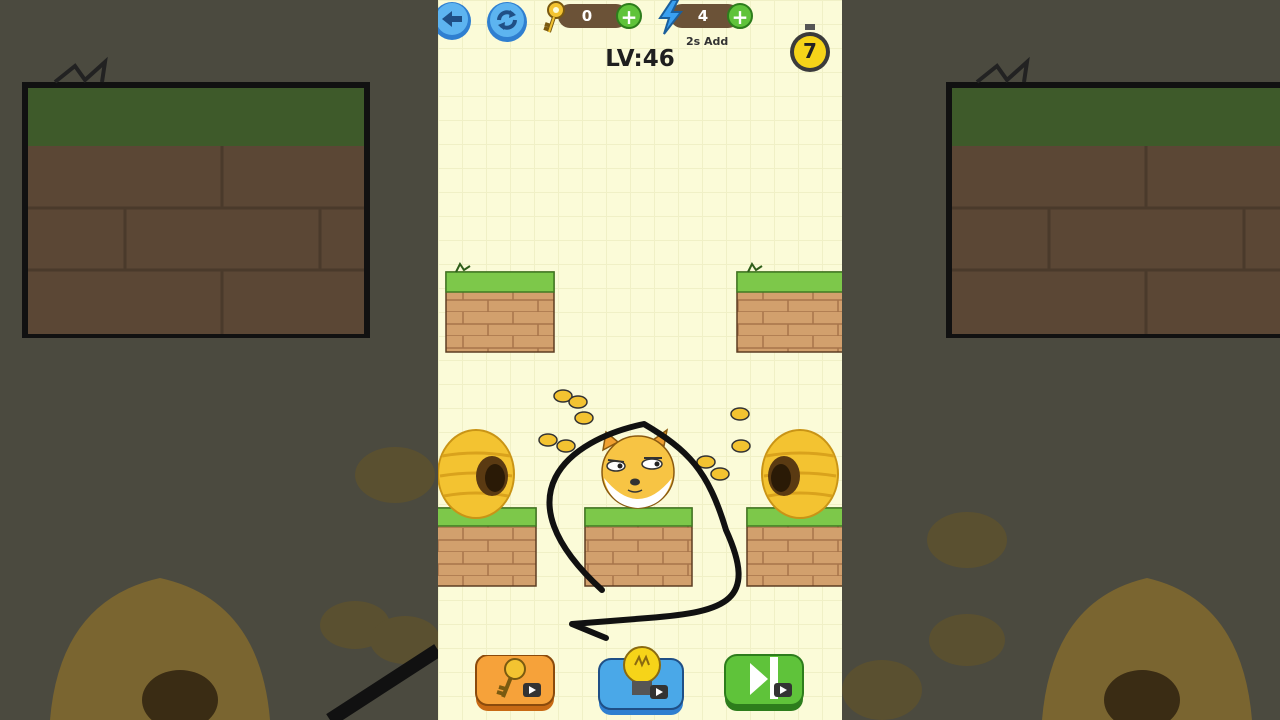 This screenshot has height=720, width=1280. I want to click on lightbulb-icon, so click(641, 680).